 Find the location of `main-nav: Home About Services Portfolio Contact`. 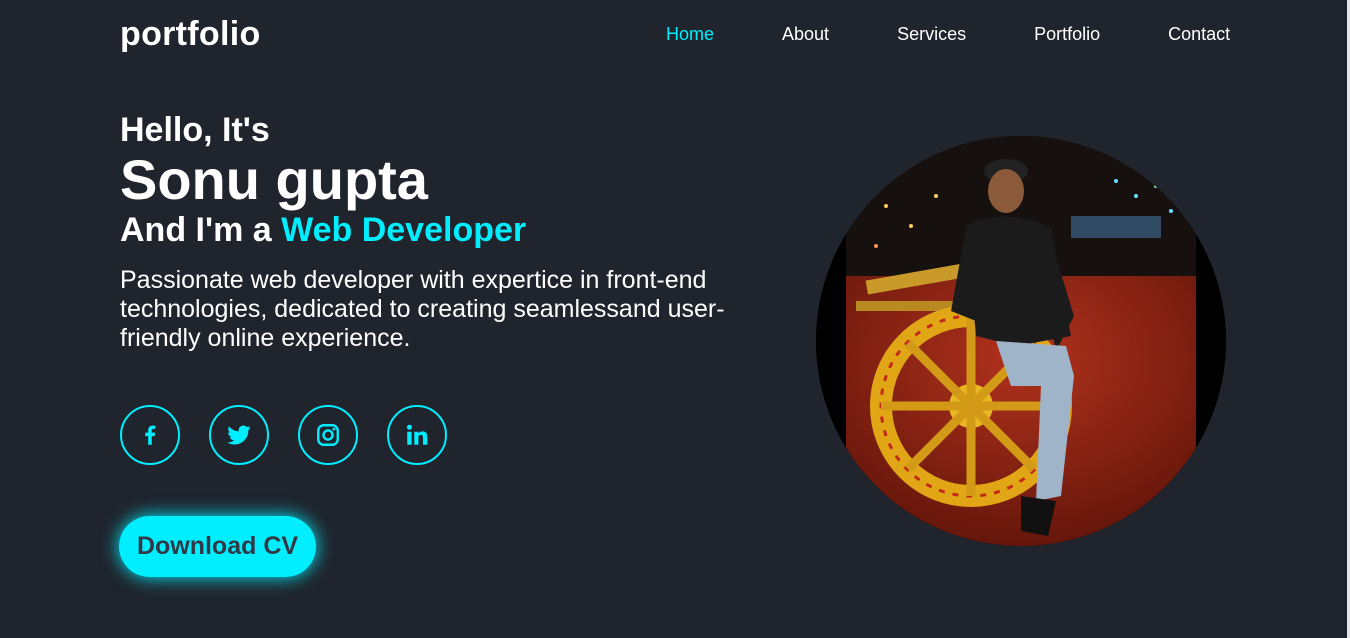

main-nav: Home About Services Portfolio Contact is located at coordinates (948, 34).